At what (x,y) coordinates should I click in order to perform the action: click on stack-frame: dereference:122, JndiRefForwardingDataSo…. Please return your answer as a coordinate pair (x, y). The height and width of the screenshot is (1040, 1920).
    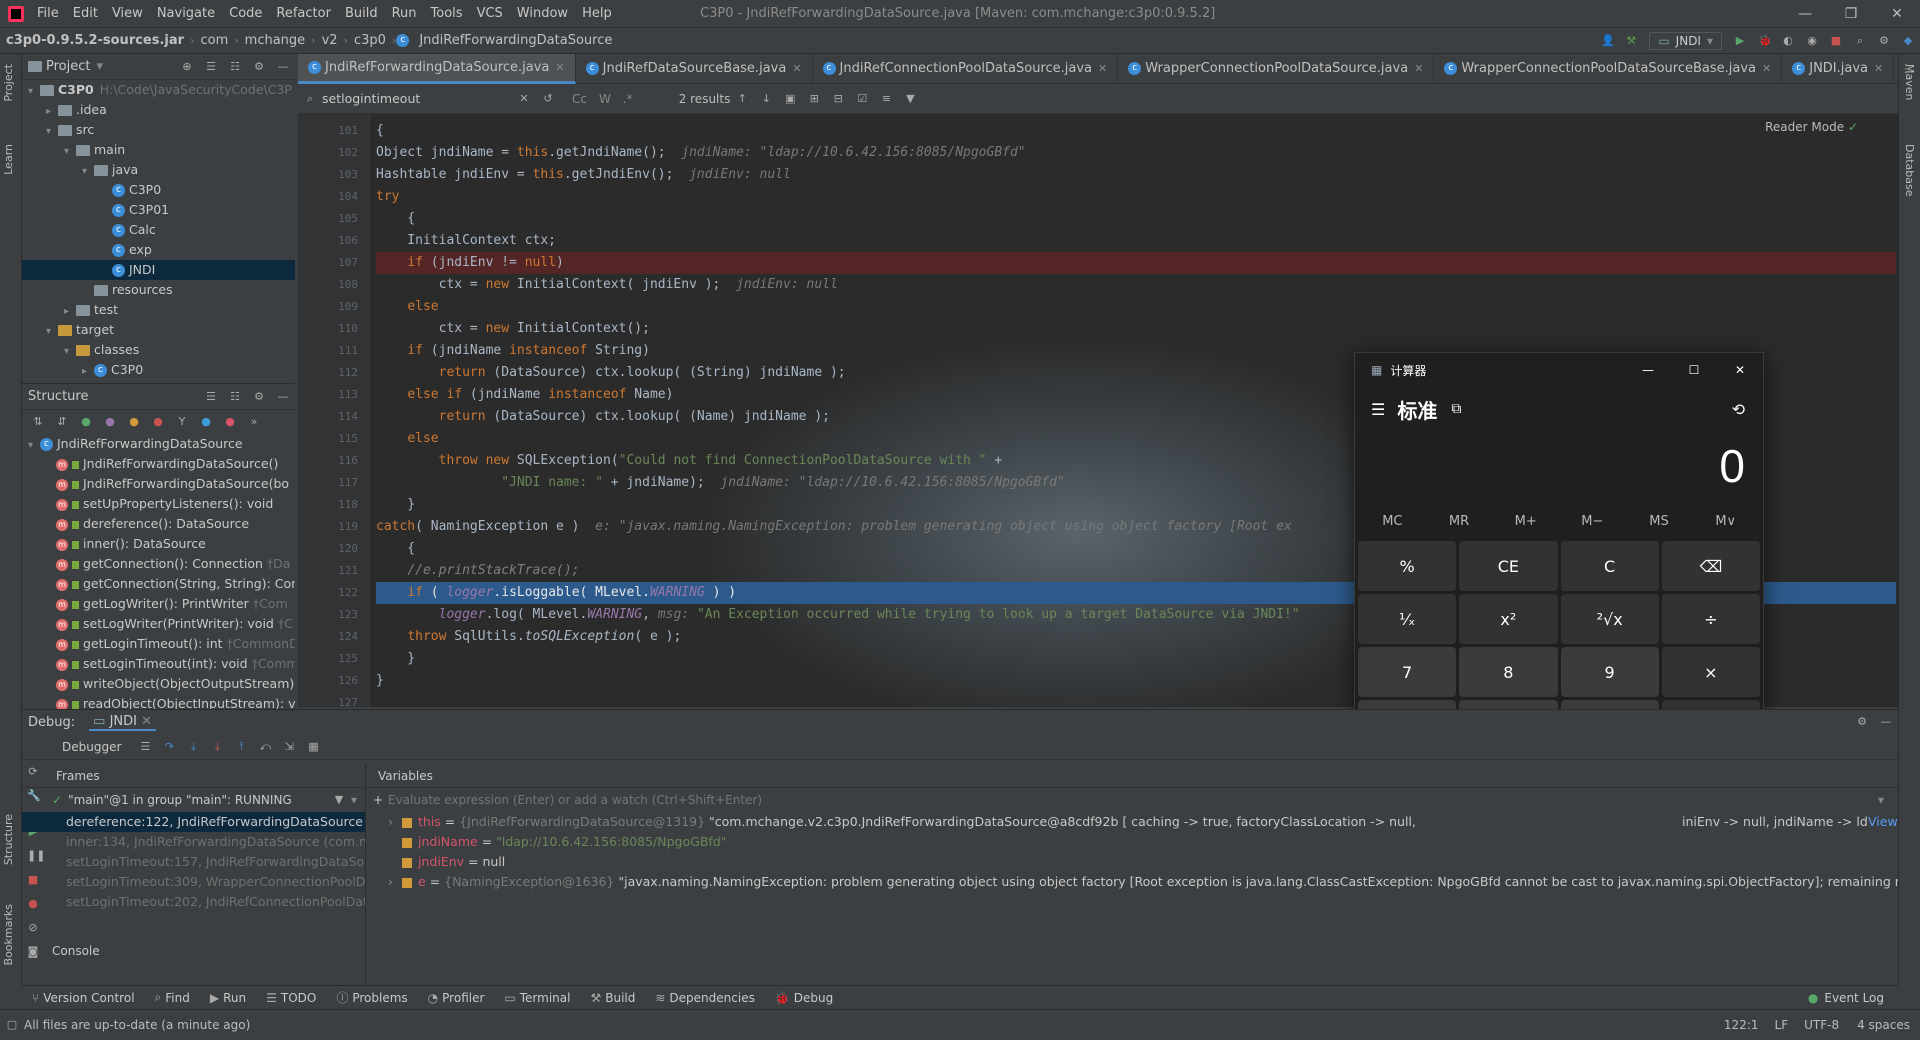
    Looking at the image, I should click on (193, 822).